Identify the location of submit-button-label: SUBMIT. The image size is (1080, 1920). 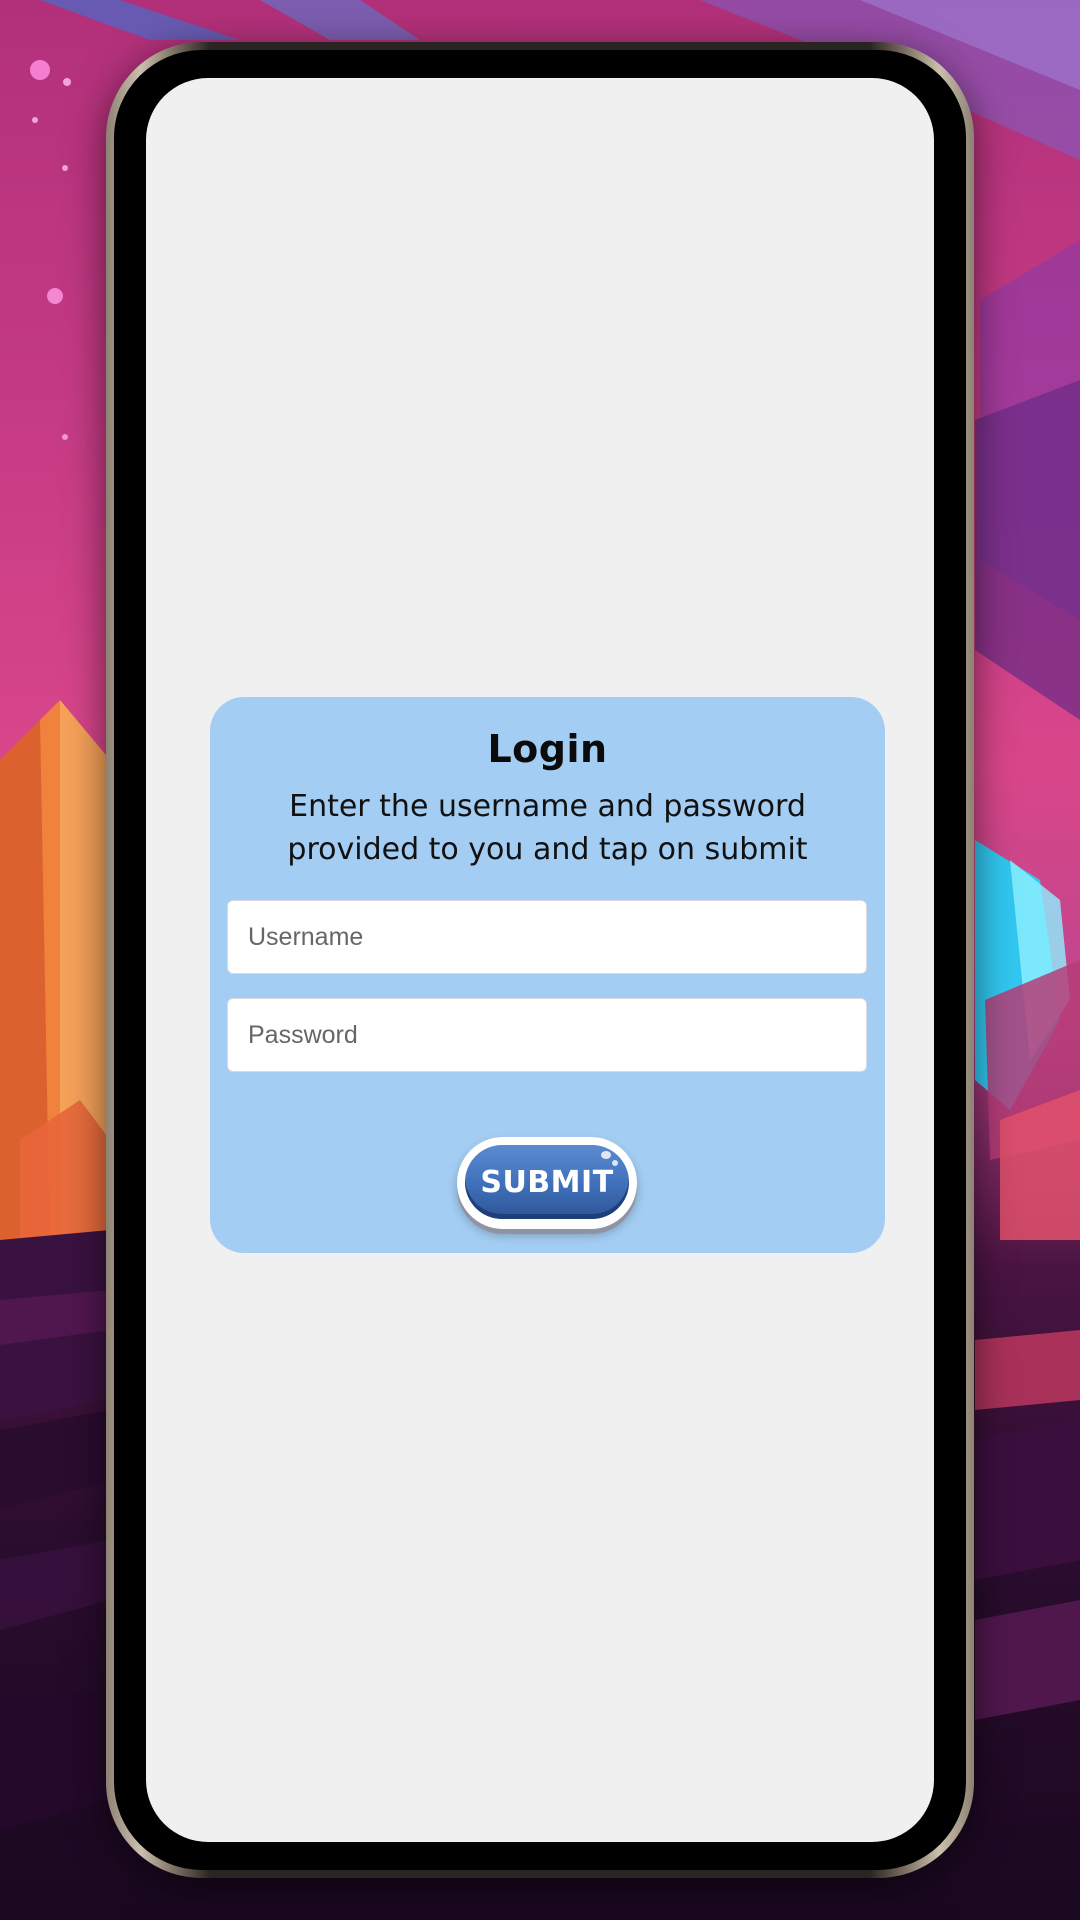
(547, 1182).